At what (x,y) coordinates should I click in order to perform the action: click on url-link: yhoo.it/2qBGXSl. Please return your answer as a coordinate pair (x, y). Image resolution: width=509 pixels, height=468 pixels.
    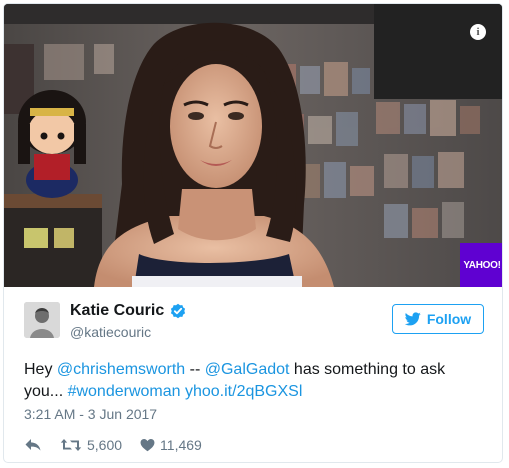
    Looking at the image, I should click on (243, 391).